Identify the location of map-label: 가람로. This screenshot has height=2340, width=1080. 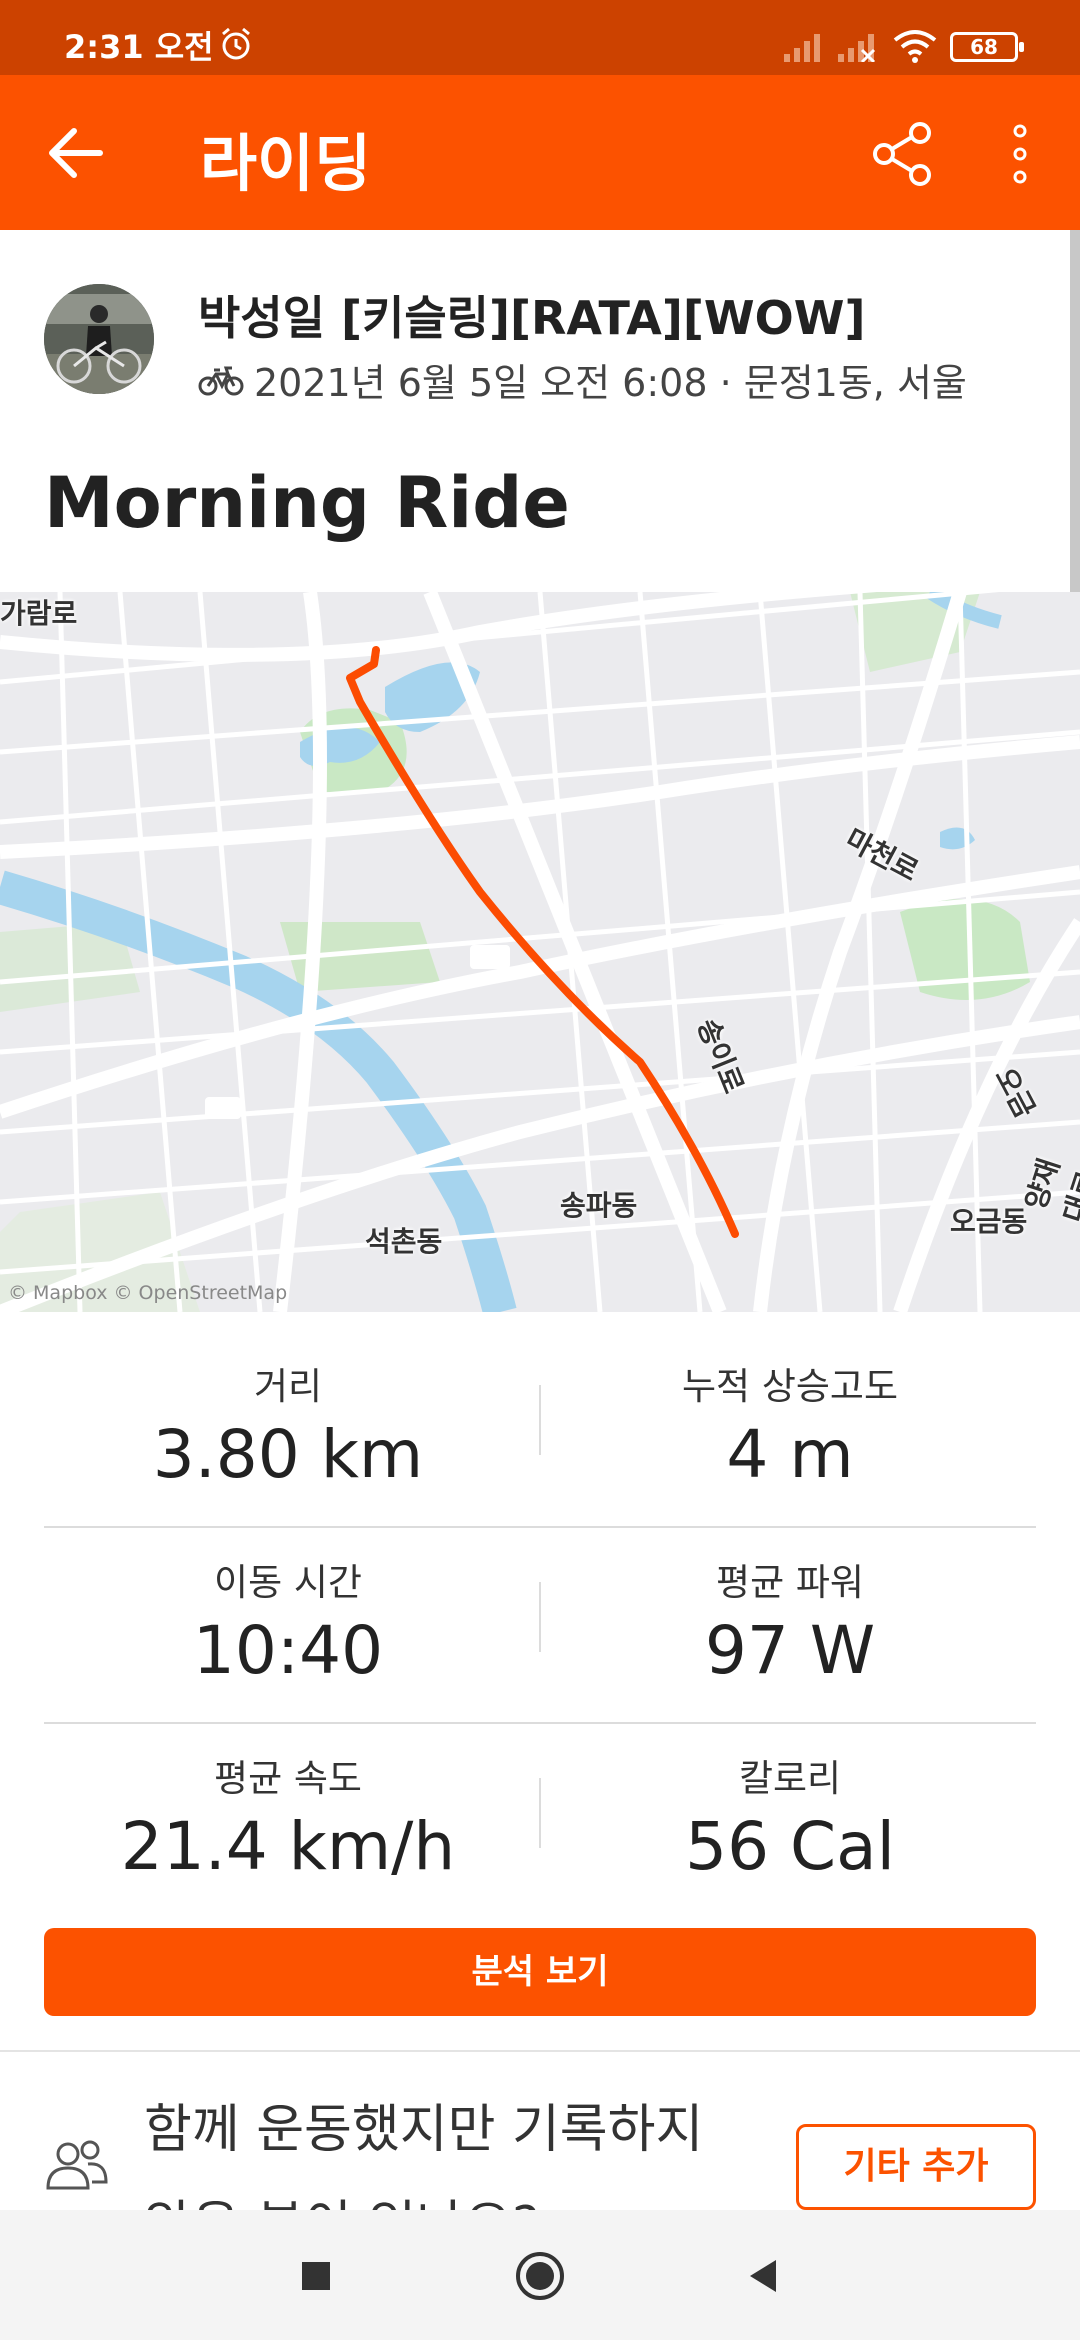
(39, 613).